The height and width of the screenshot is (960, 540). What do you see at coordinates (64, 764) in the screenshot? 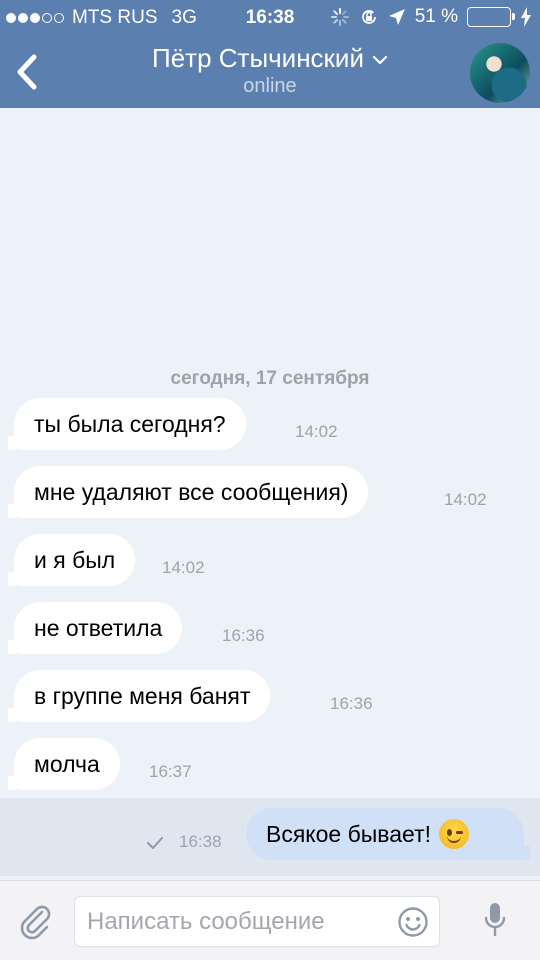
I see `message-bubble: молча` at bounding box center [64, 764].